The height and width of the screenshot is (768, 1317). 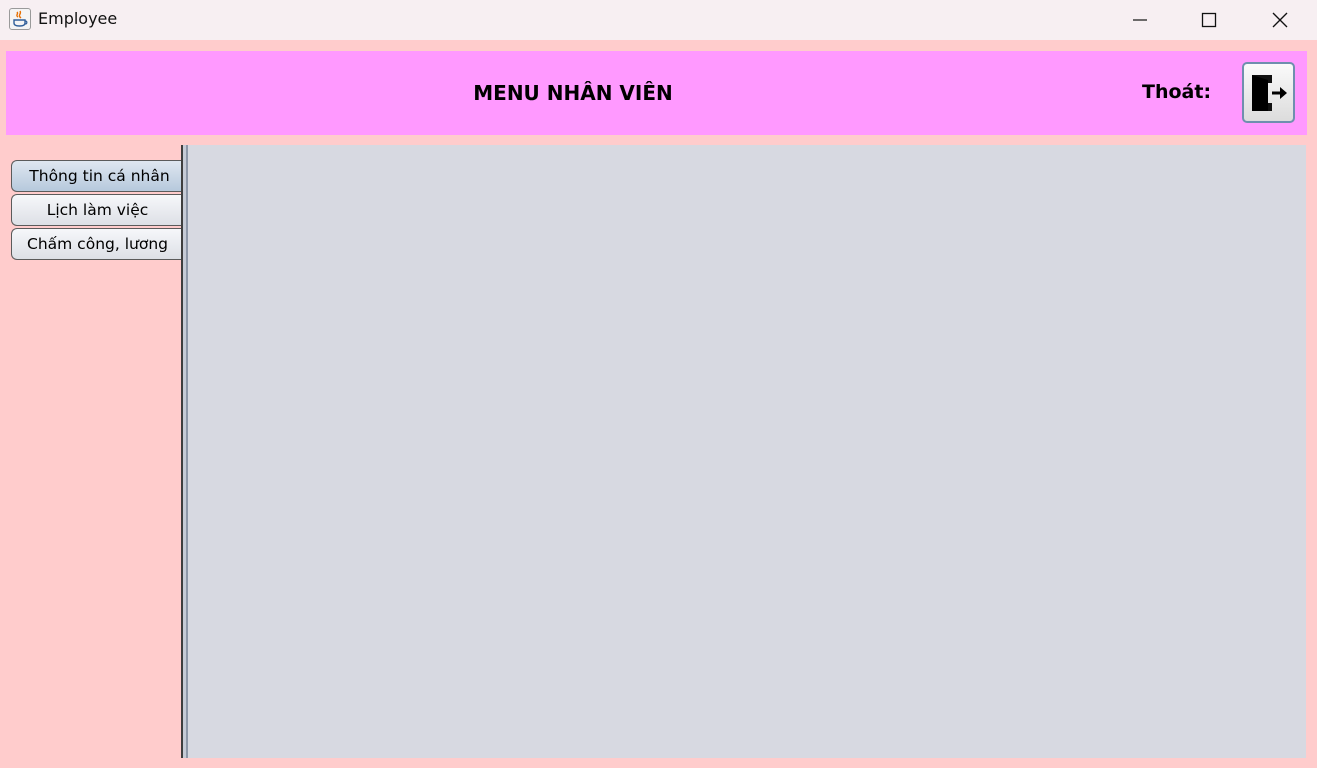 I want to click on close-button, so click(x=1280, y=20).